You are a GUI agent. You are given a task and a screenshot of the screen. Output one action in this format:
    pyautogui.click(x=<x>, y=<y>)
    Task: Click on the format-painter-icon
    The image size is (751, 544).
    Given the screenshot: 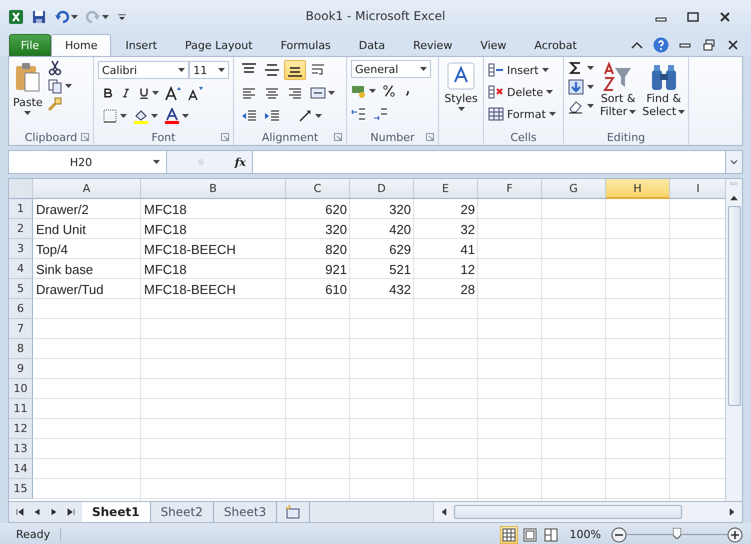 What is the action you would take?
    pyautogui.click(x=54, y=104)
    